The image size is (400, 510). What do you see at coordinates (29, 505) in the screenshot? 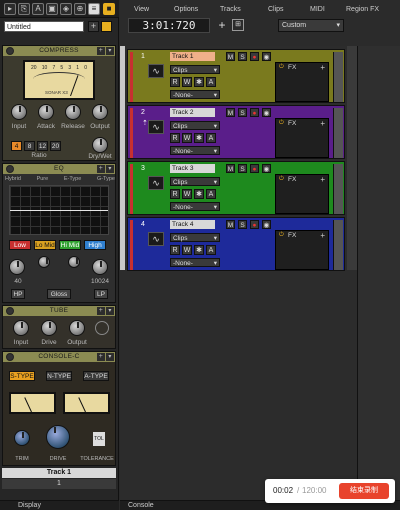
I see `display-tab: Display` at bounding box center [29, 505].